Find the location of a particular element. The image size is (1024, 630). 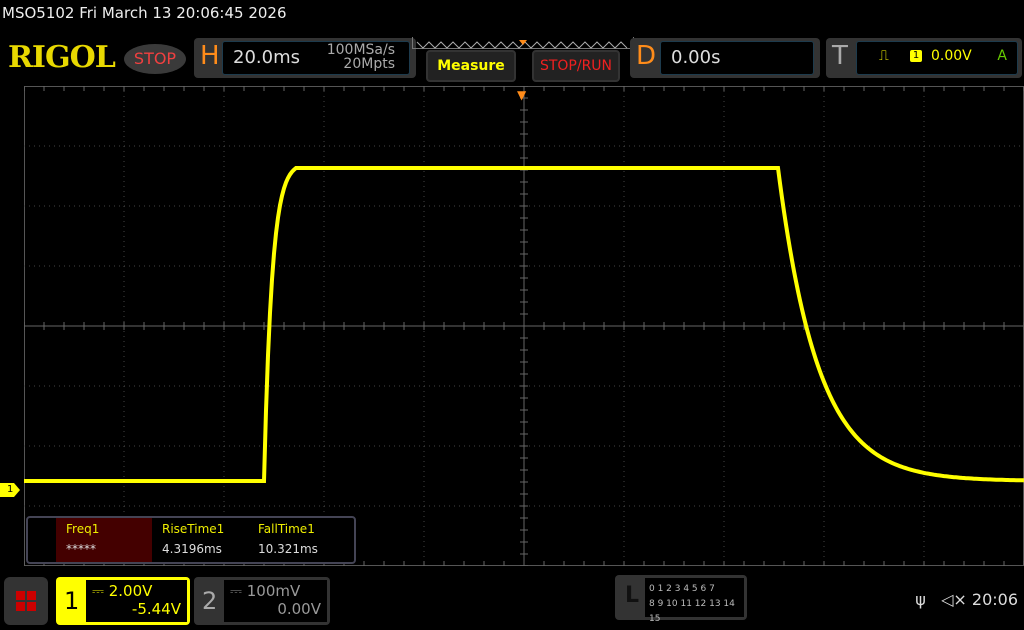

horizontal-panel: H 20.0ms 100MSa/s 20Mpts is located at coordinates (305, 58).